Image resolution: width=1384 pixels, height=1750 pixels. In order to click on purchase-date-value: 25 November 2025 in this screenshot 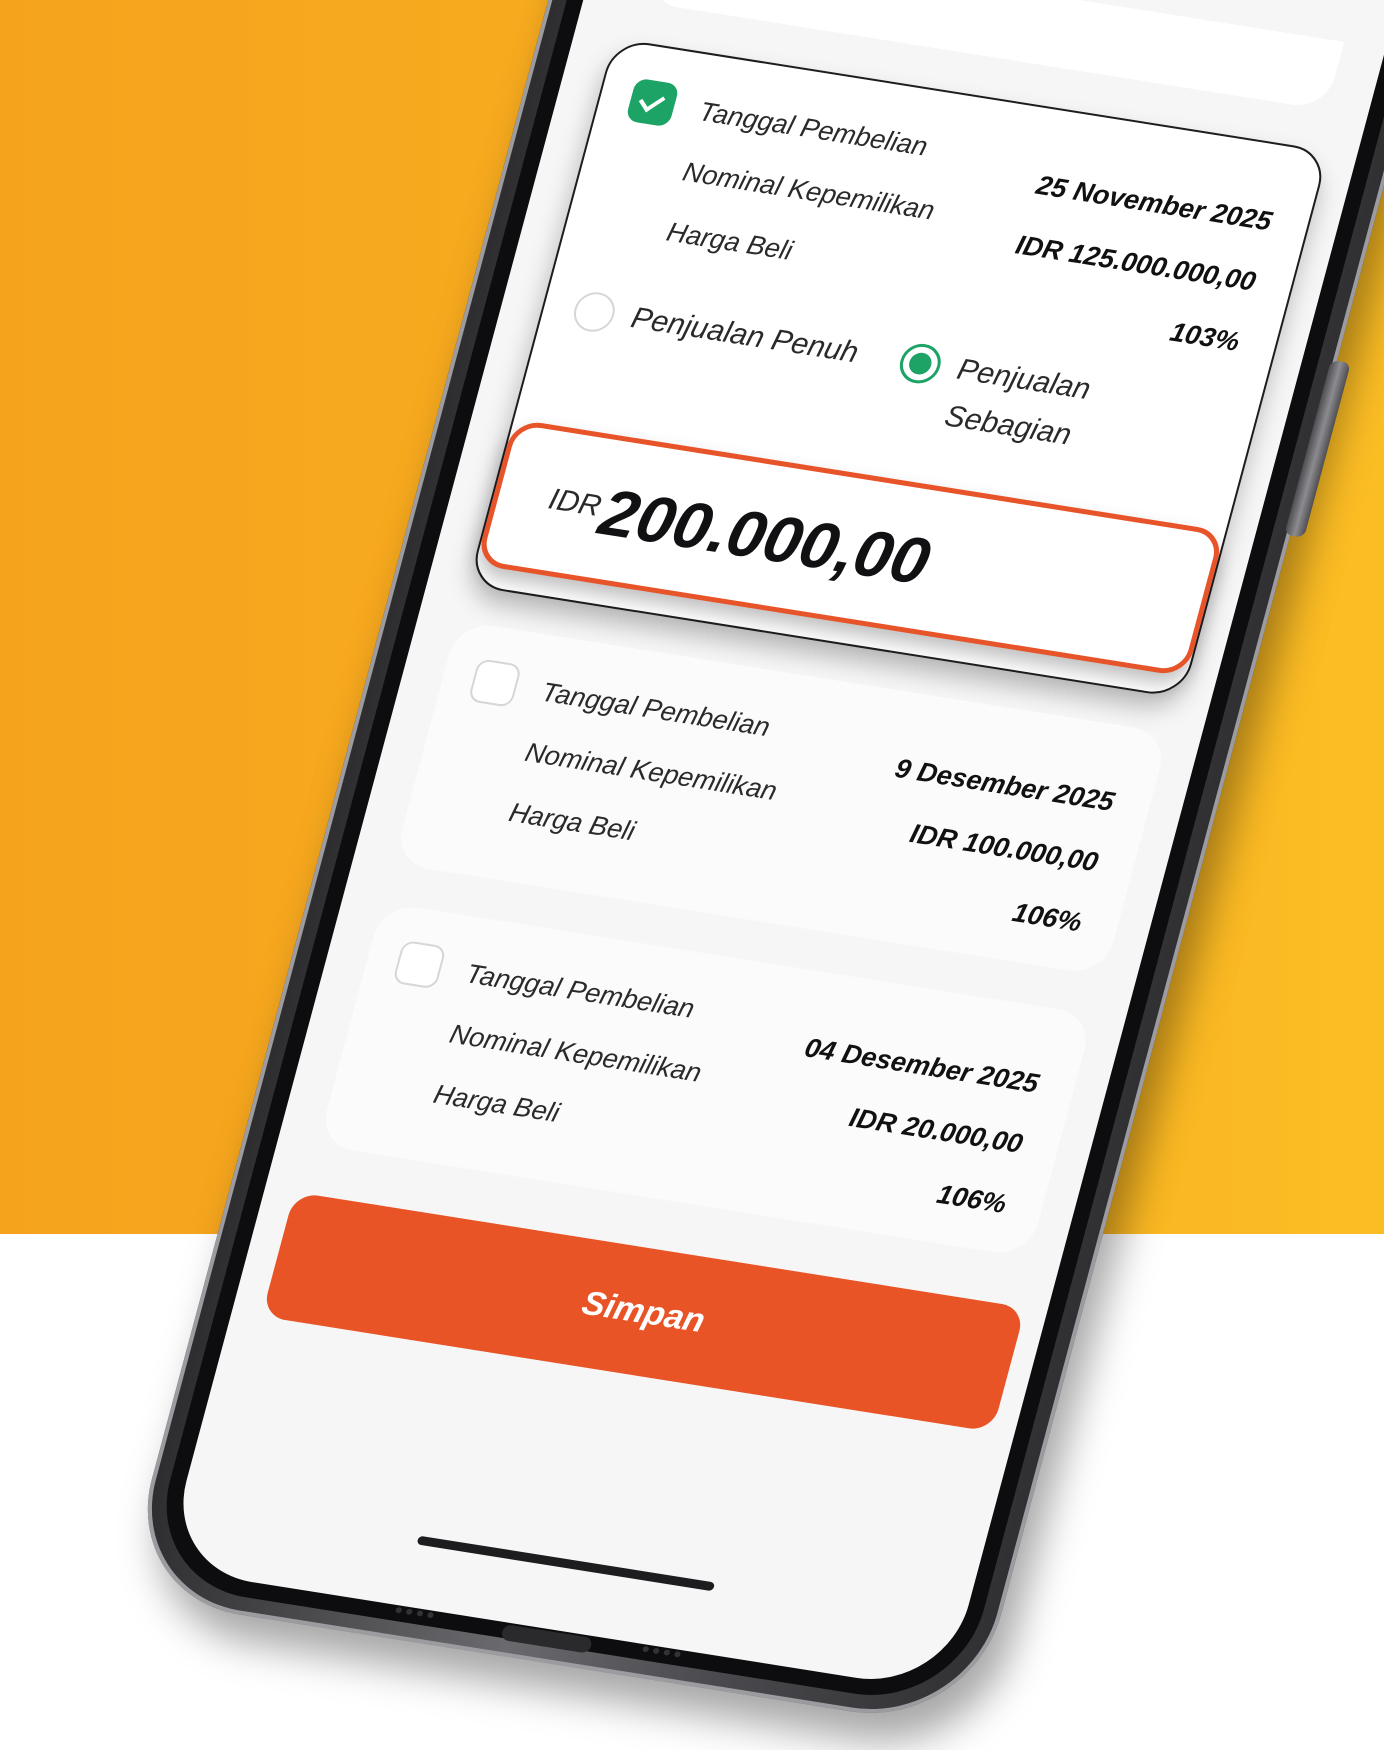, I will do `click(1154, 203)`.